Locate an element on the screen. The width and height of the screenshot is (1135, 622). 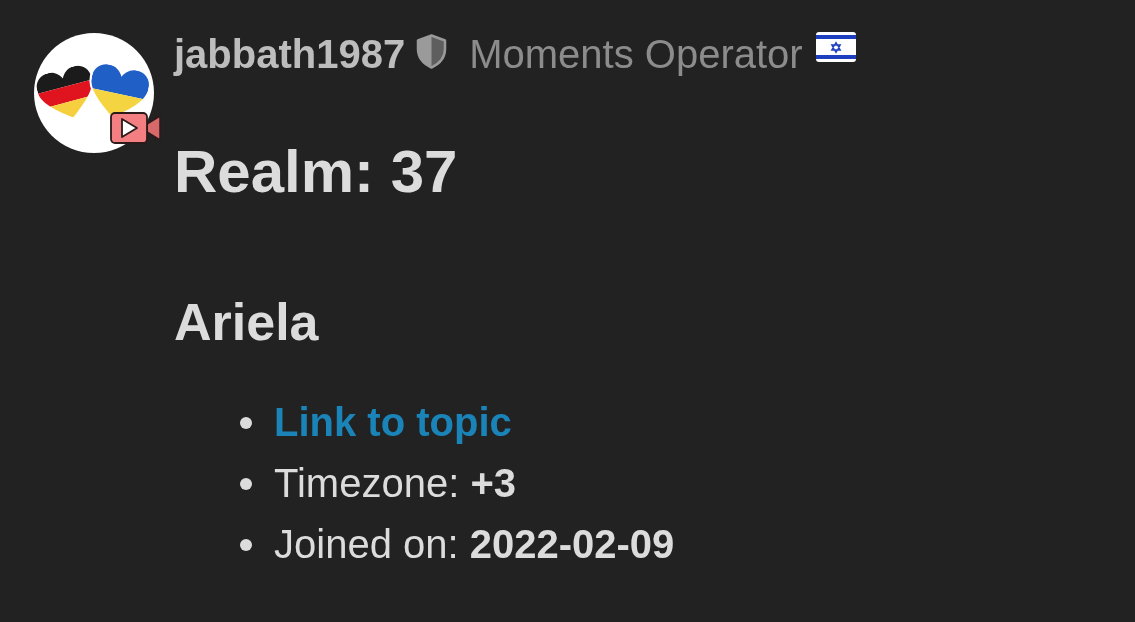
video-camera-icon is located at coordinates (135, 128).